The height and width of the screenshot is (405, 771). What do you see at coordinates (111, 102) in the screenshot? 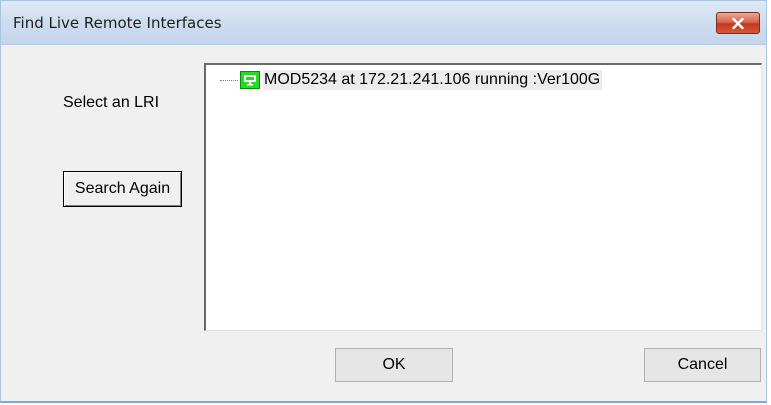
I see `select-lri-label: Select an LRI` at bounding box center [111, 102].